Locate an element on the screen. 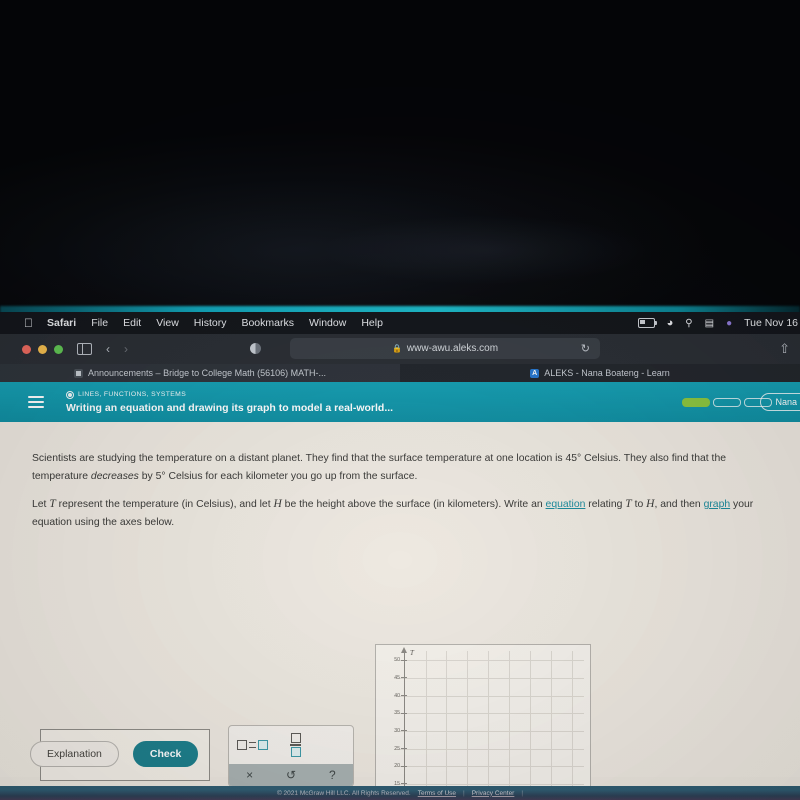  hamburger-menu-icon is located at coordinates (36, 402).